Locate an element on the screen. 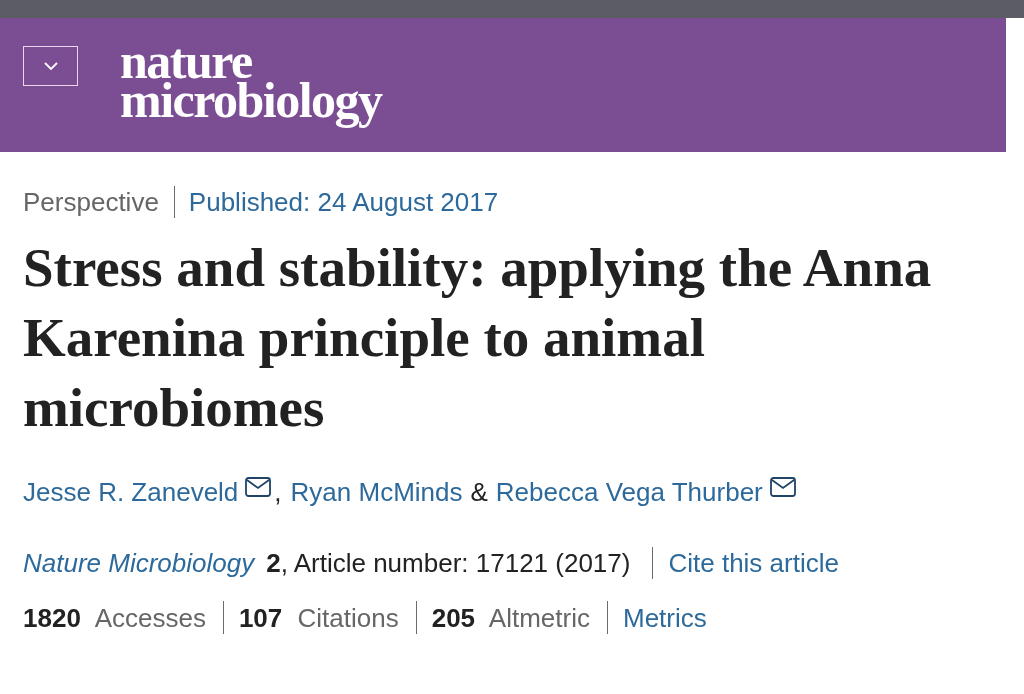  author-link: Ryan McMinds is located at coordinates (376, 492).